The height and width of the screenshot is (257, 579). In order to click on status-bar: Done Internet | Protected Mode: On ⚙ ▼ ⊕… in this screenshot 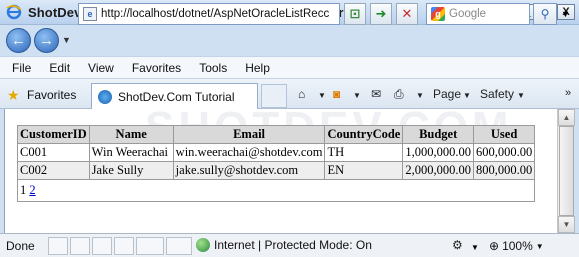, I will do `click(289, 245)`.